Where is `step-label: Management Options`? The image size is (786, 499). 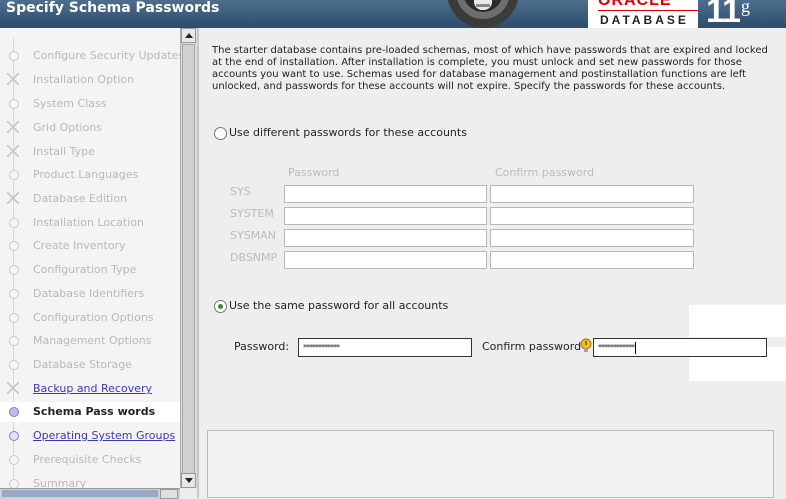
step-label: Management Options is located at coordinates (92, 340).